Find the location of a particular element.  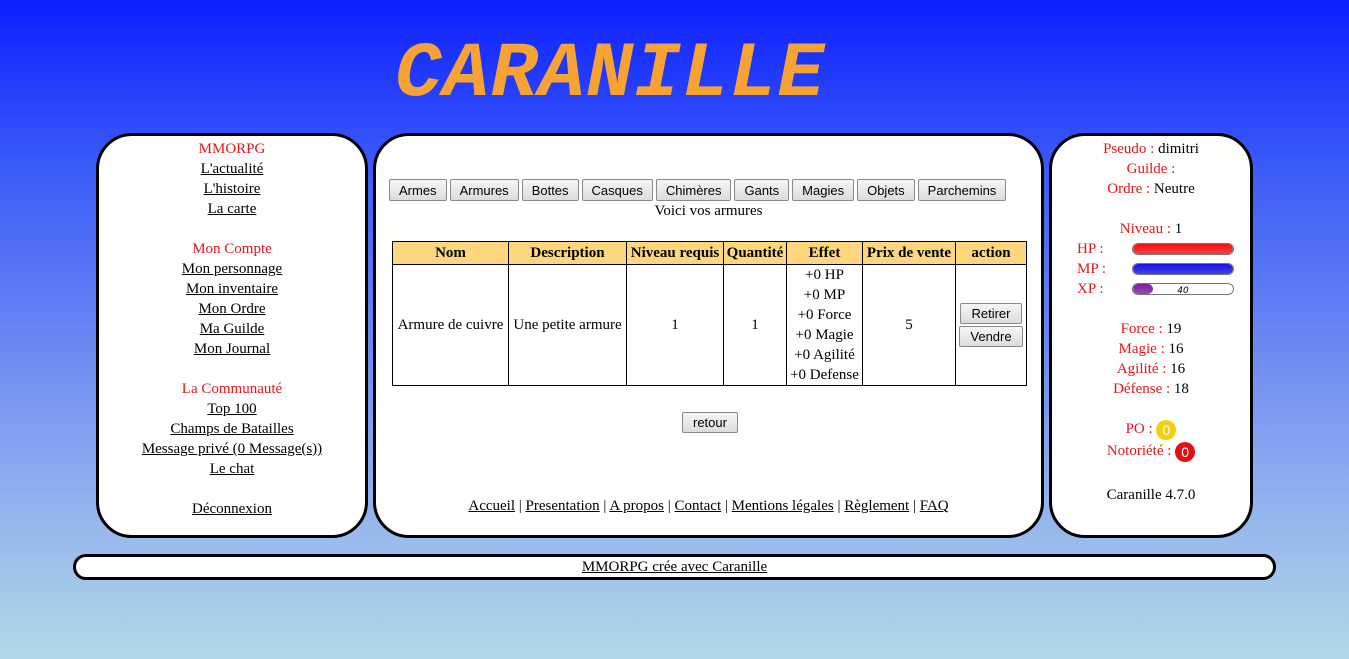

mp-label: MP : is located at coordinates (1092, 269).